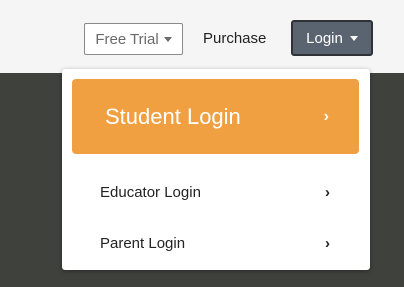  What do you see at coordinates (173, 116) in the screenshot?
I see `student-login-label: Student Login` at bounding box center [173, 116].